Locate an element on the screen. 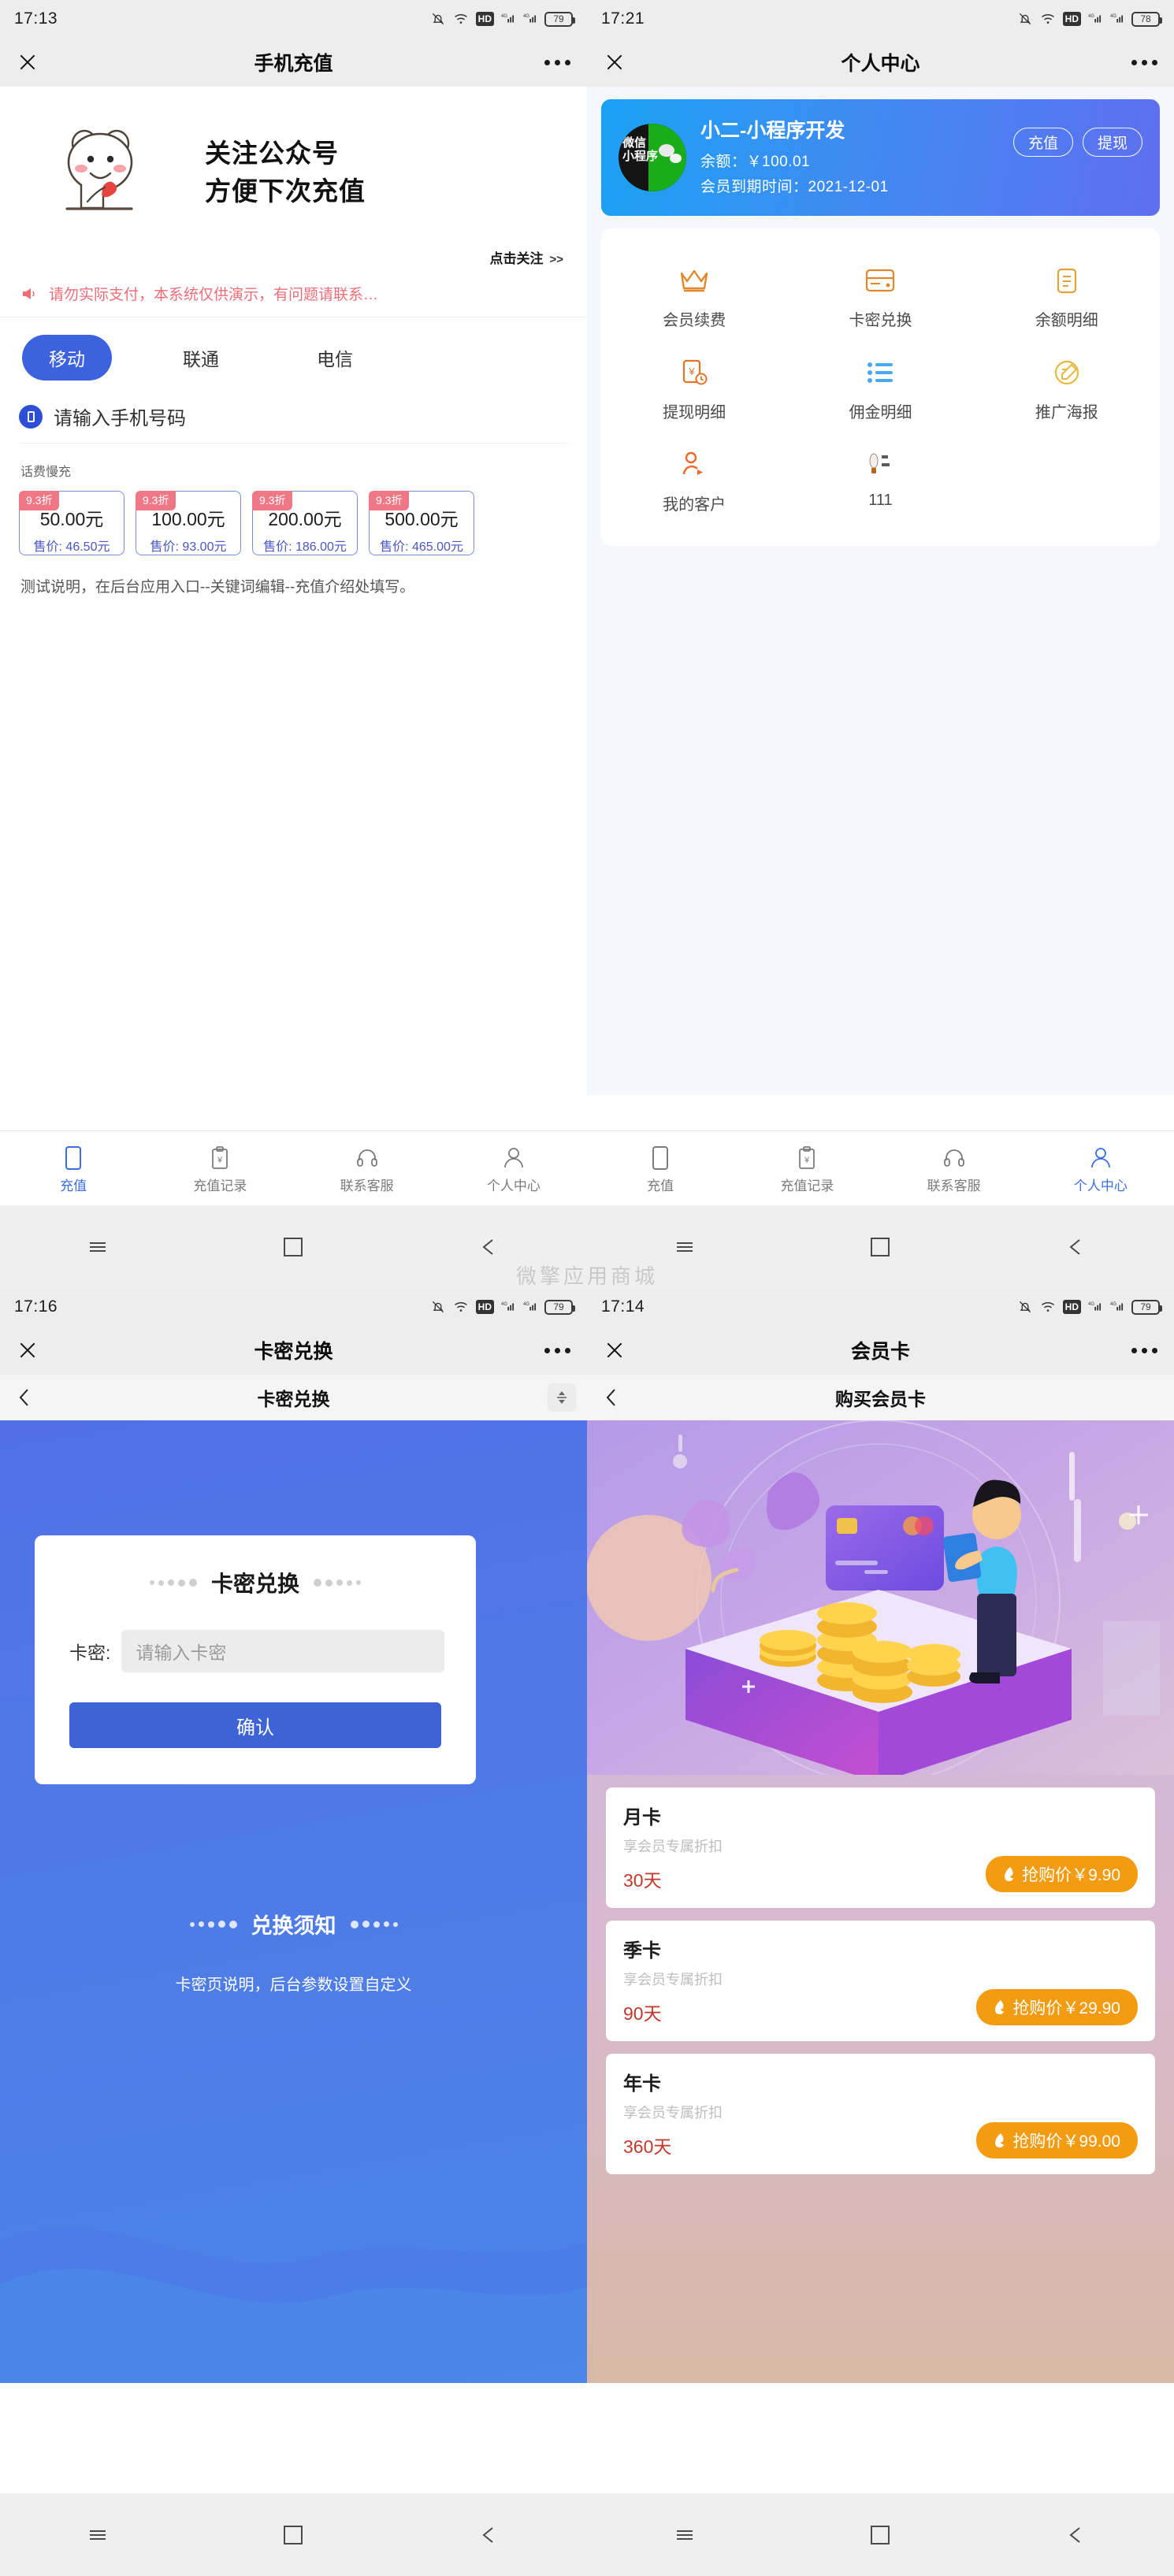 The image size is (1174, 2576). follow-link: 点击关注 >> is located at coordinates (293, 255).